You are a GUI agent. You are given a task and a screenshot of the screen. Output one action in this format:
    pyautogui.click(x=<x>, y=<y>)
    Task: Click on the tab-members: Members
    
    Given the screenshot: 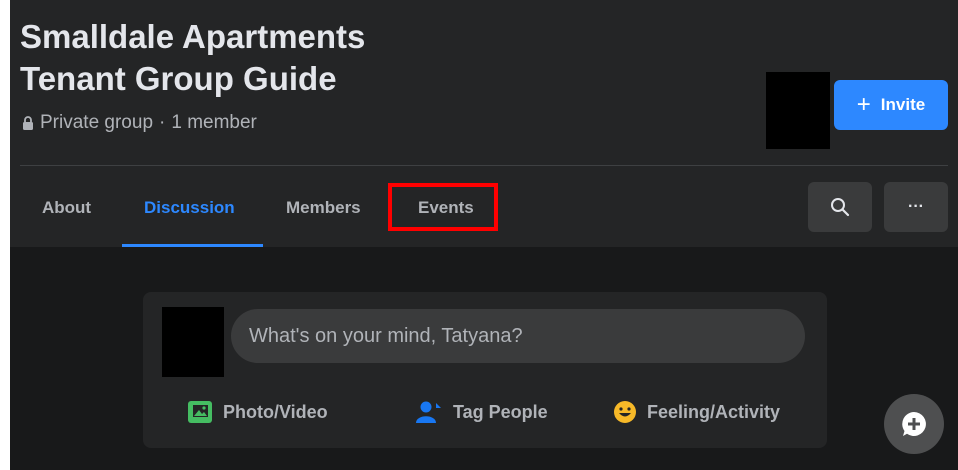 What is the action you would take?
    pyautogui.click(x=323, y=208)
    